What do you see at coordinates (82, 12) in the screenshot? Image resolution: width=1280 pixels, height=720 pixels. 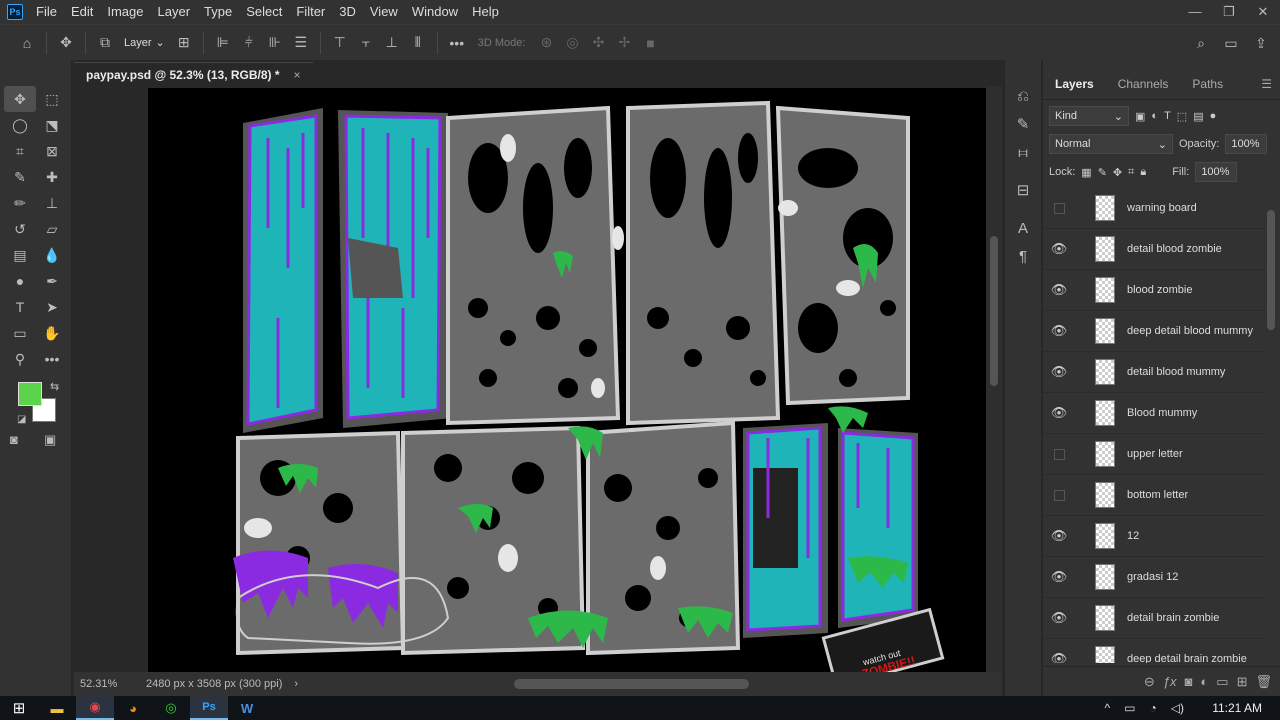 I see `menu-edit: Edit` at bounding box center [82, 12].